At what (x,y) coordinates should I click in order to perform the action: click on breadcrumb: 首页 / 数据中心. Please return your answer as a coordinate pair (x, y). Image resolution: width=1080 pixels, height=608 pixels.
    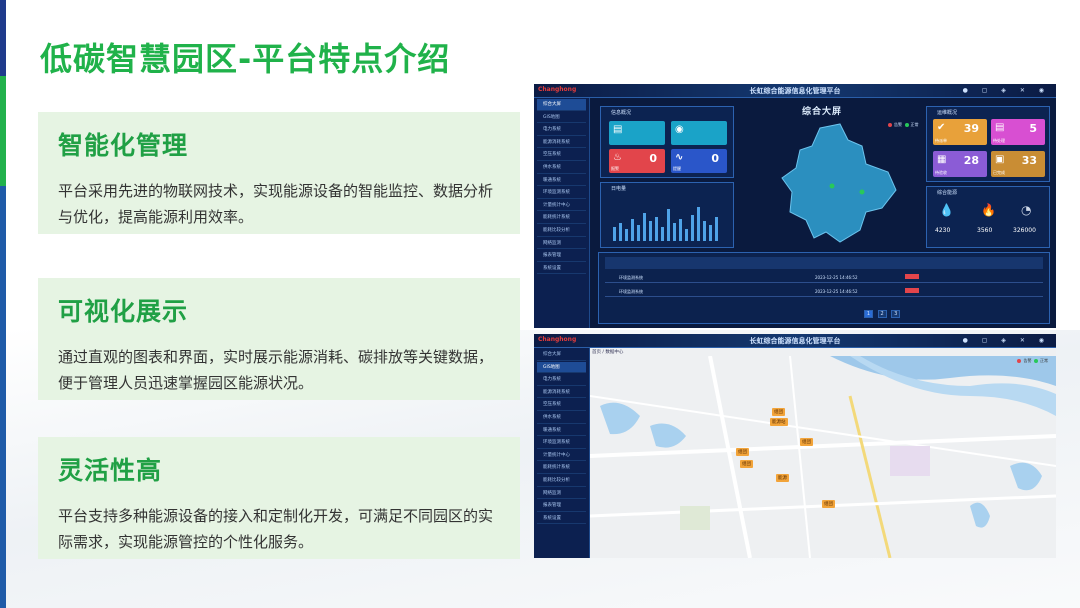
    Looking at the image, I should click on (608, 352).